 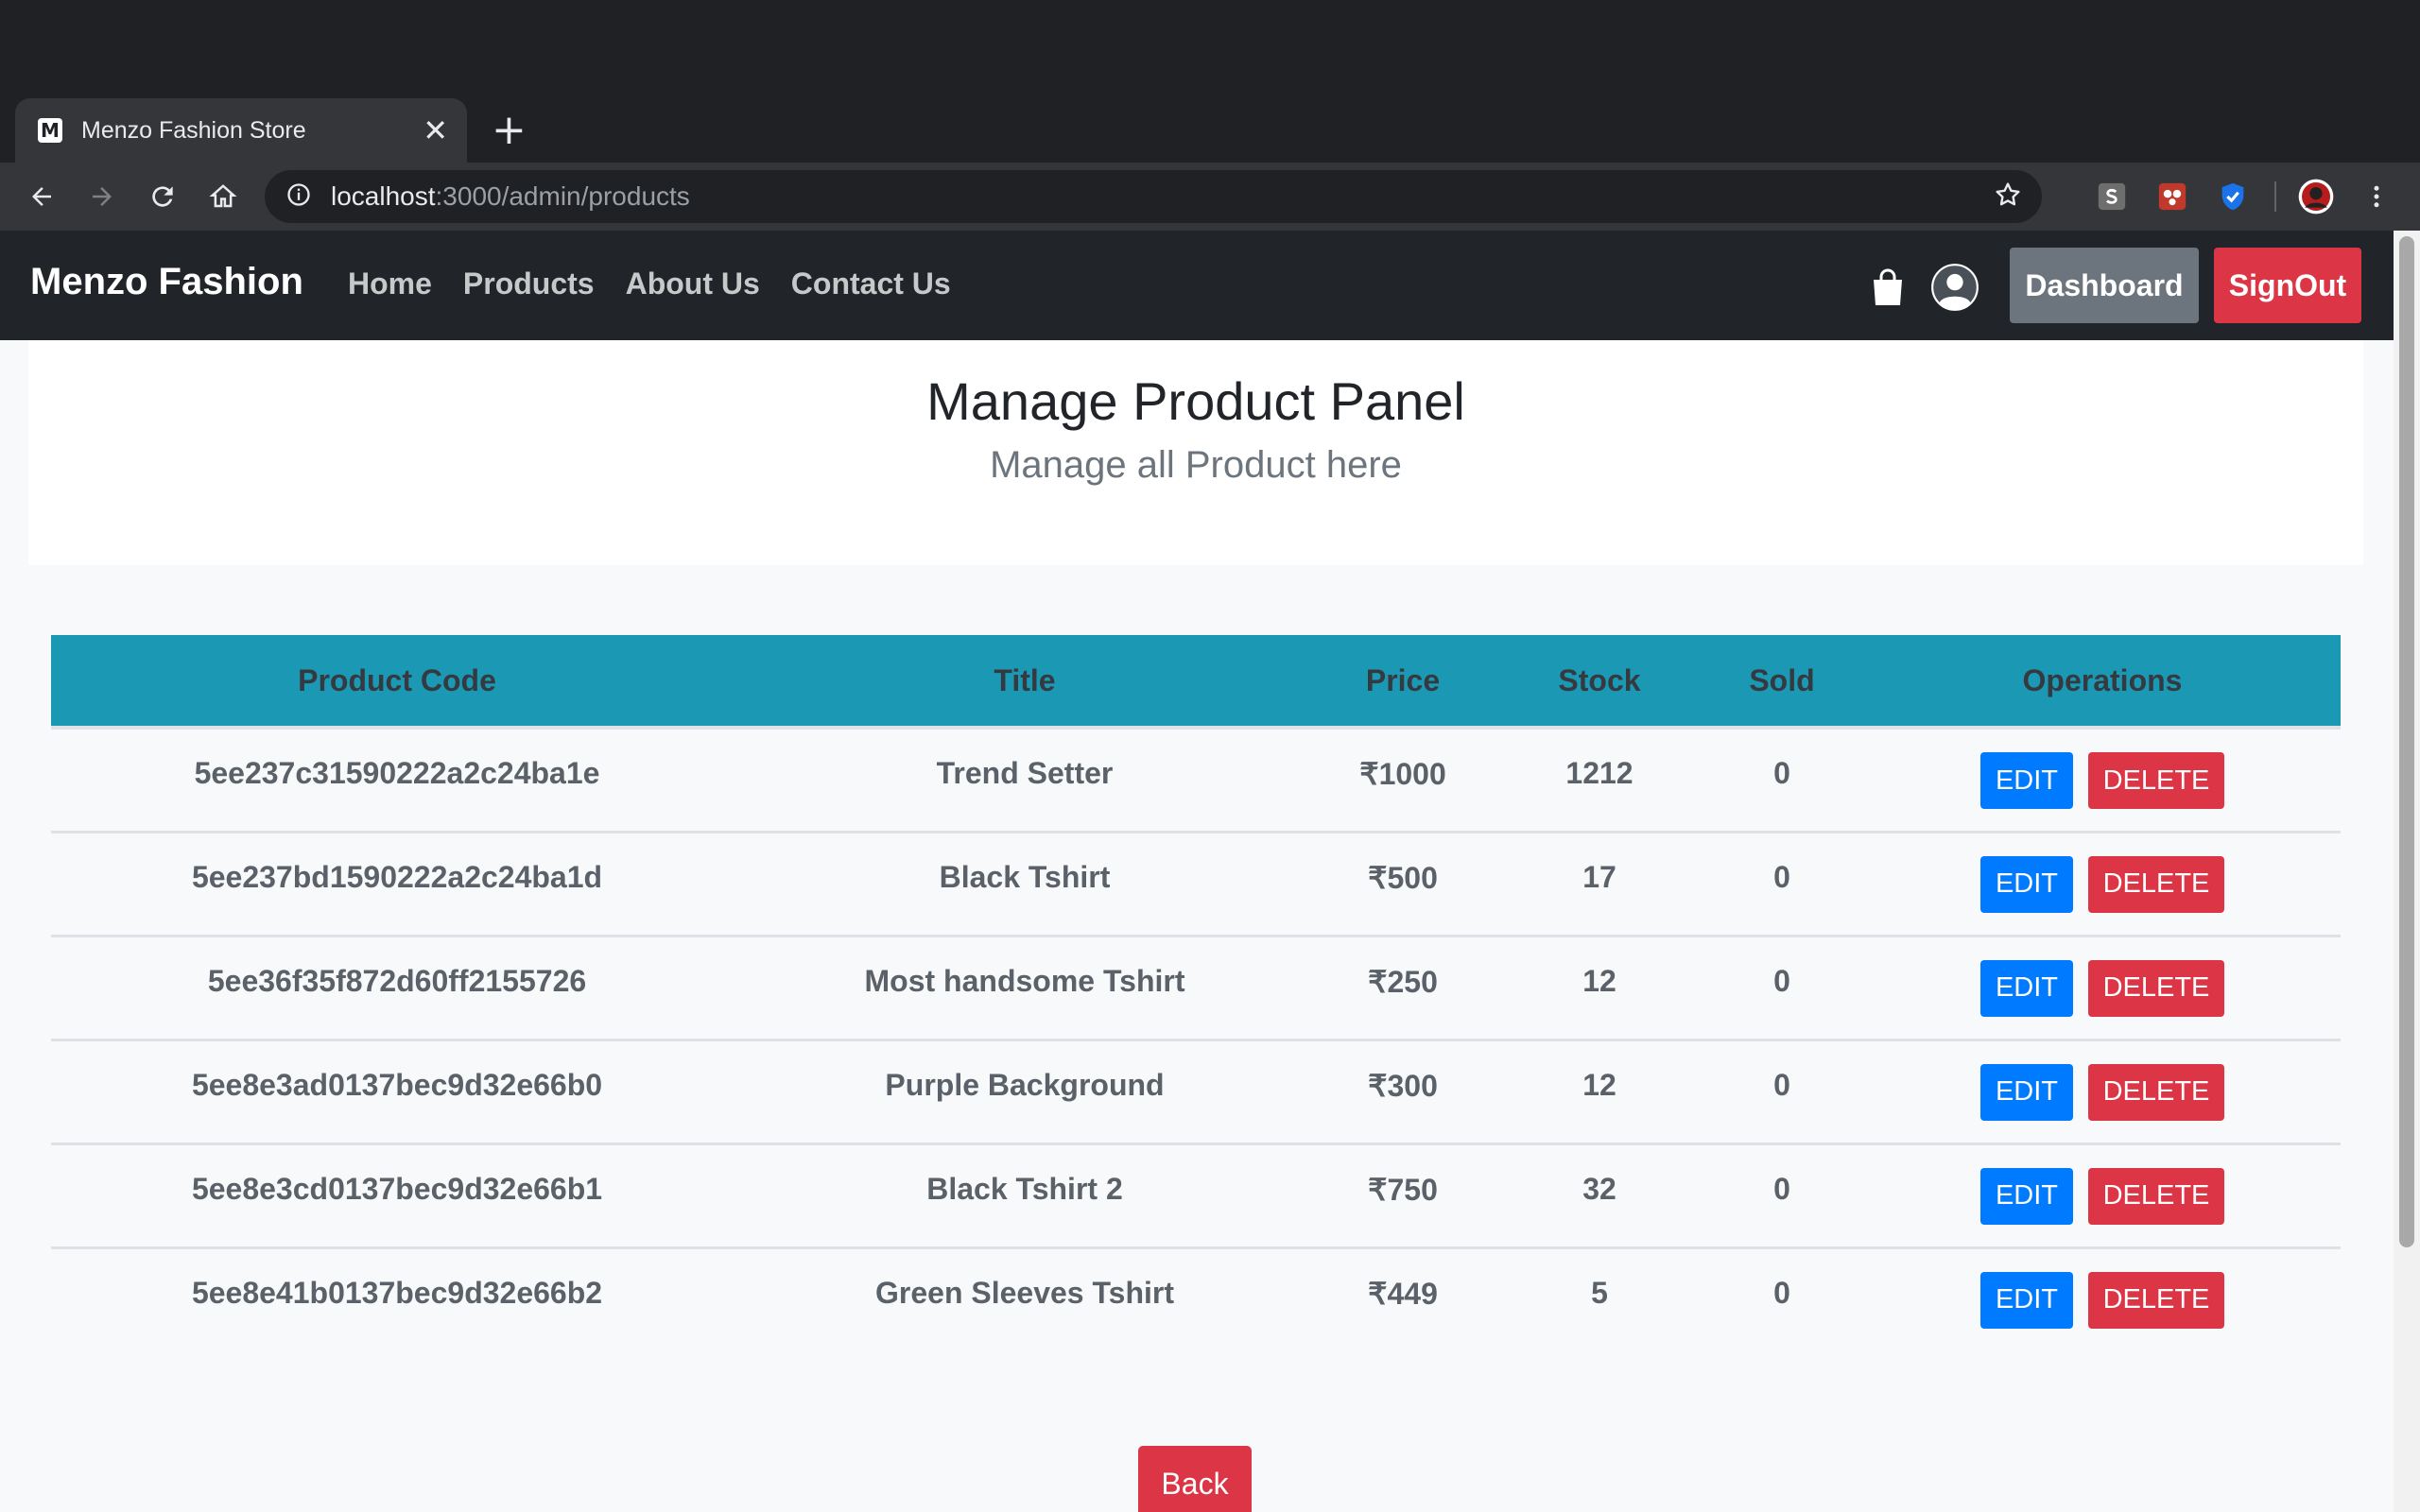 I want to click on shield-icon, so click(x=2233, y=196).